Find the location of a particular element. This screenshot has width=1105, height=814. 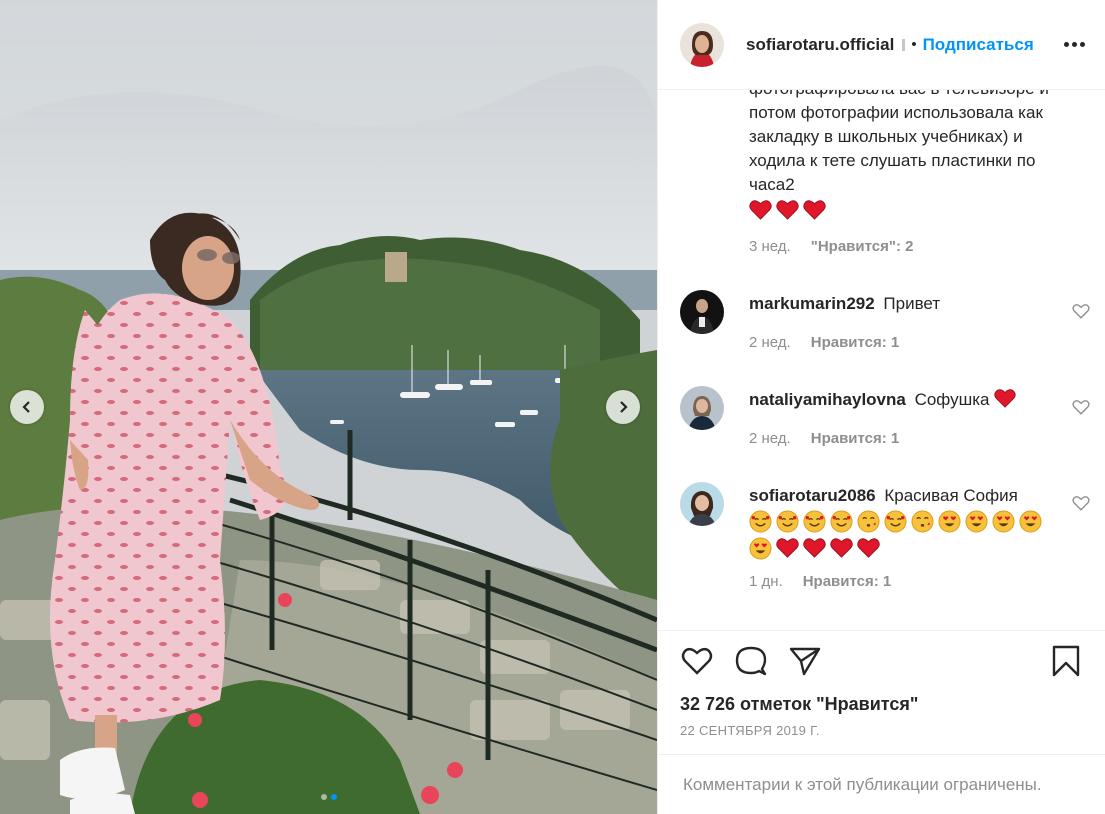

post-date: 22 СЕНТЯБРЯ 2019 Г. is located at coordinates (881, 736).